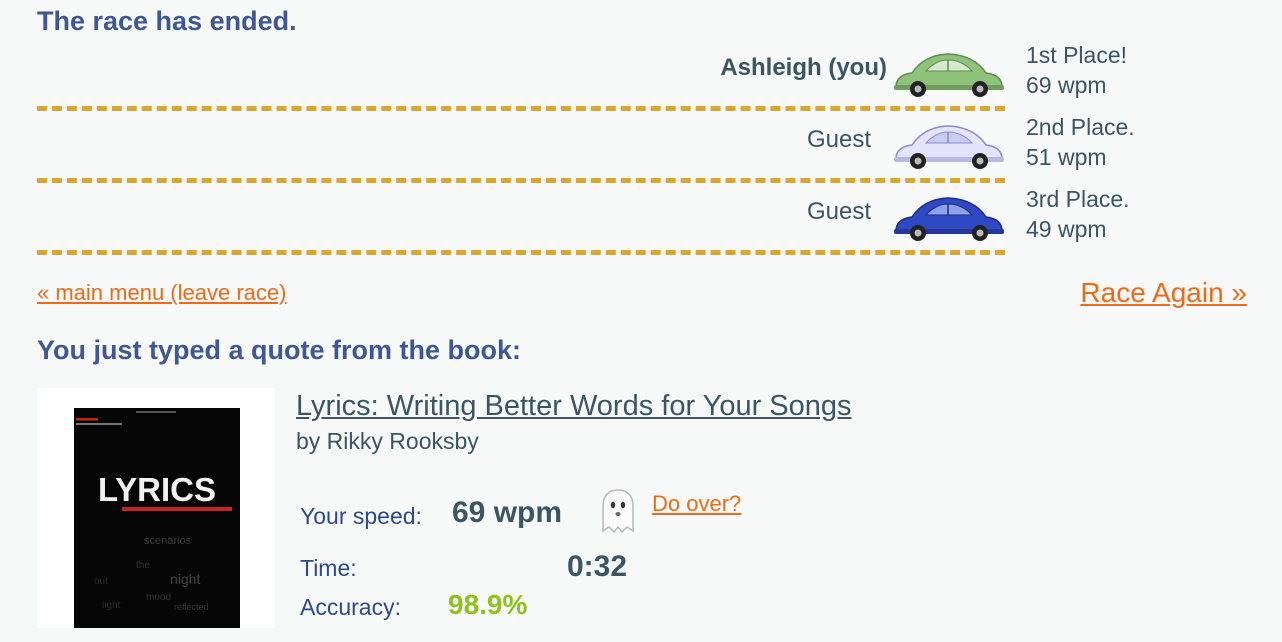  Describe the element at coordinates (143, 565) in the screenshot. I see `svg-text: the` at that location.